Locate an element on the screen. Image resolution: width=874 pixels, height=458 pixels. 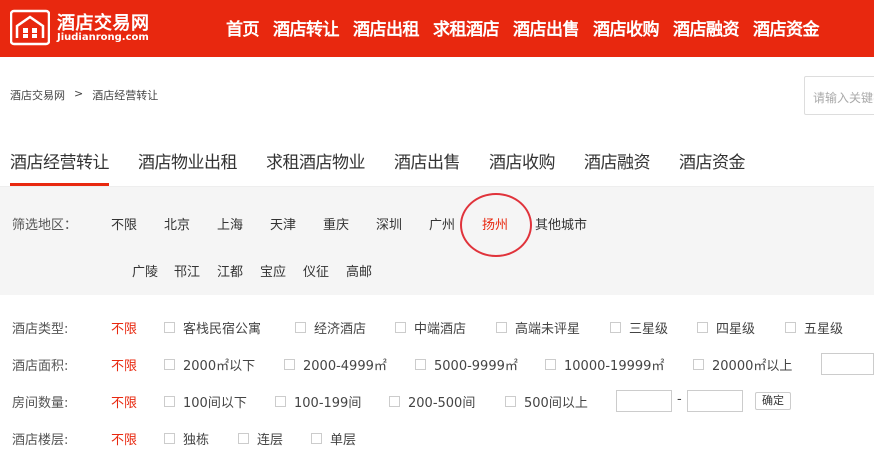
option-label: 5000-9999㎡ is located at coordinates (476, 366).